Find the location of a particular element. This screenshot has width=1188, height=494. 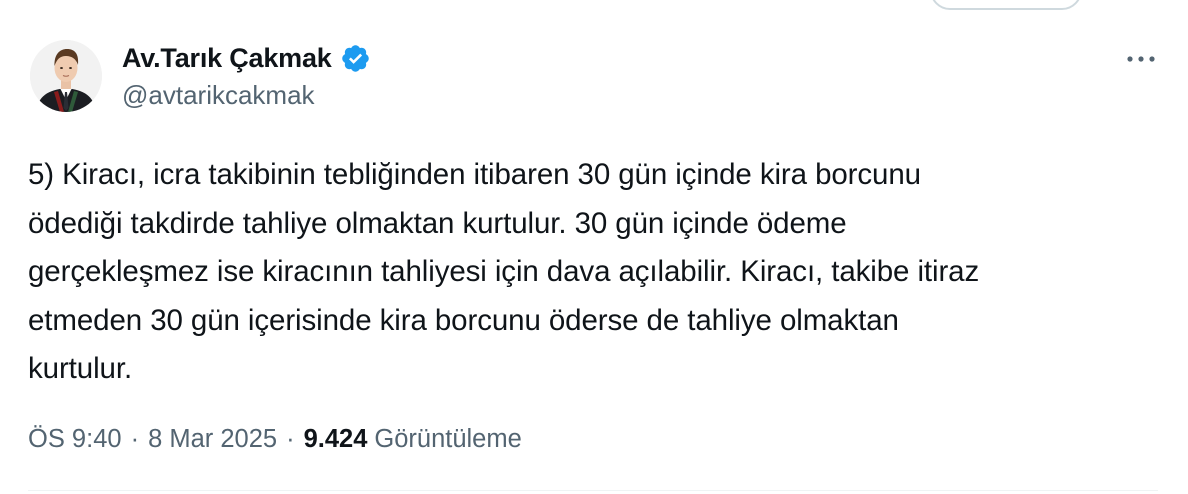

more-horizontal-icon is located at coordinates (1141, 59).